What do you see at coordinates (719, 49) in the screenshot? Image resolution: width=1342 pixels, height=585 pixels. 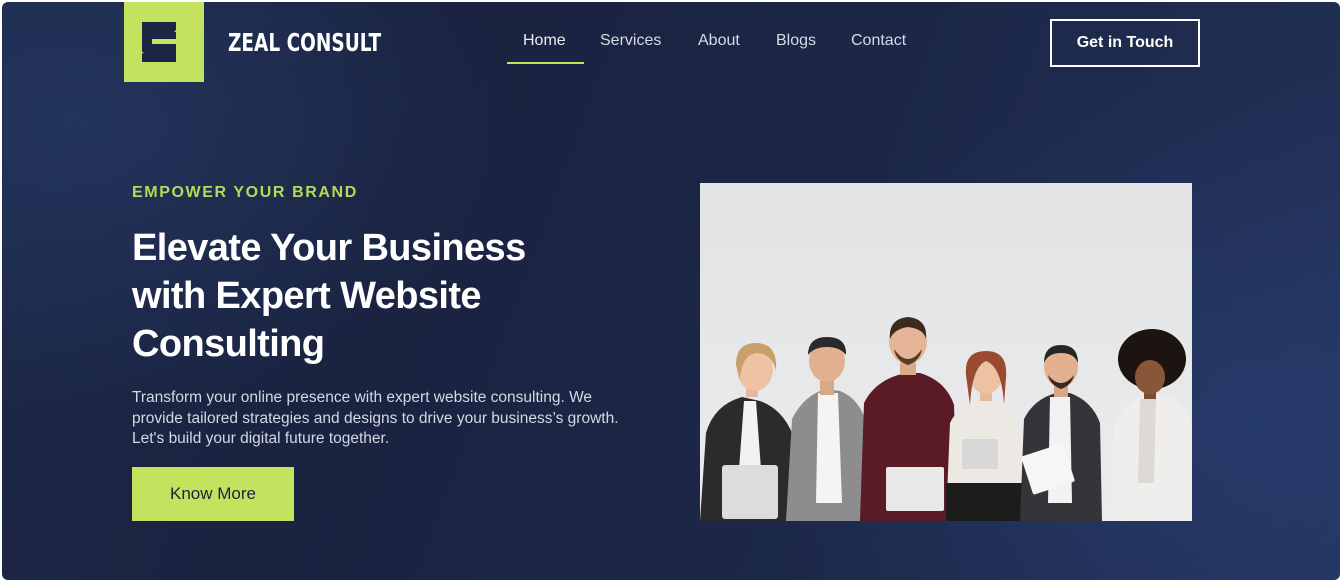 I see `nav-about: About` at bounding box center [719, 49].